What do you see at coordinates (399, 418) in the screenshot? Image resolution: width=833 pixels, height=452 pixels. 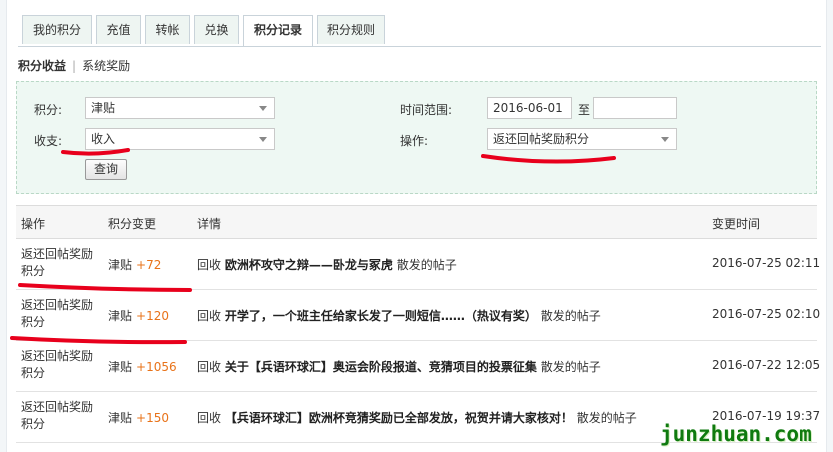 I see `row-thread-link: 【兵语环球汇】欧洲杯竞猜奖励已全部发放，祝贺并请大家核对！` at bounding box center [399, 418].